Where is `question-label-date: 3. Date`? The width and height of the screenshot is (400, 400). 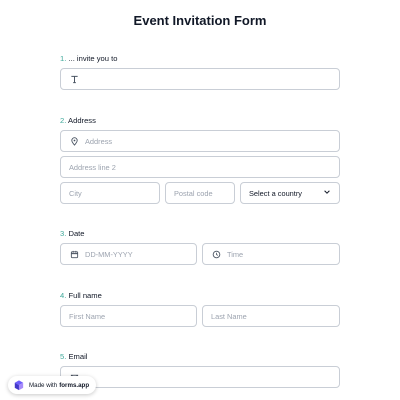 question-label-date: 3. Date is located at coordinates (72, 233).